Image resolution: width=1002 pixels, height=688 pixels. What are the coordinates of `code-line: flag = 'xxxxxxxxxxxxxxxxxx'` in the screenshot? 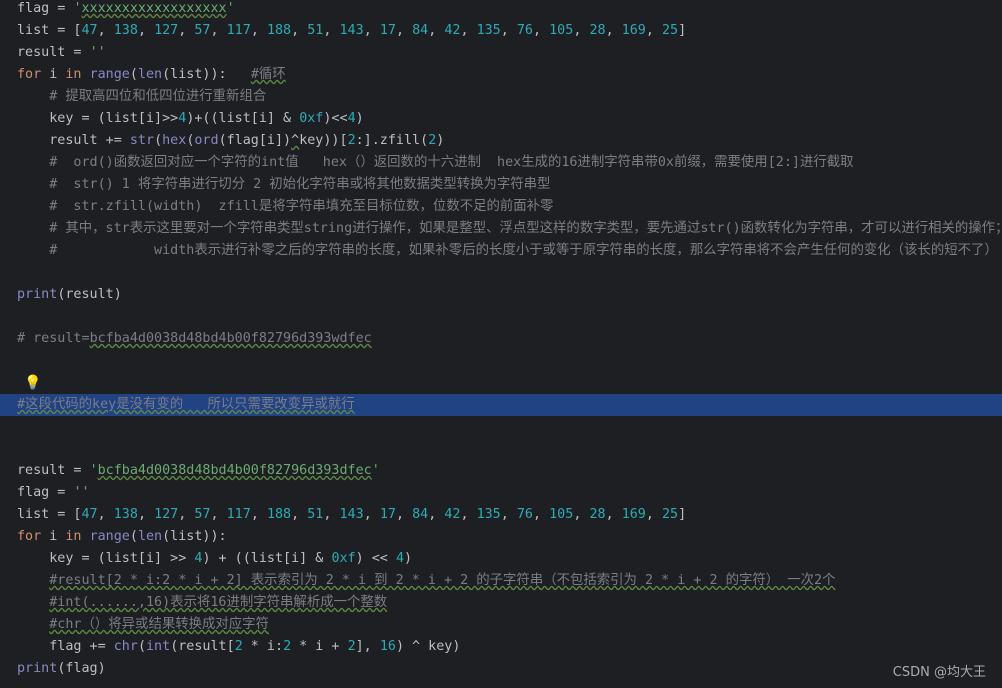 It's located at (501, 10).